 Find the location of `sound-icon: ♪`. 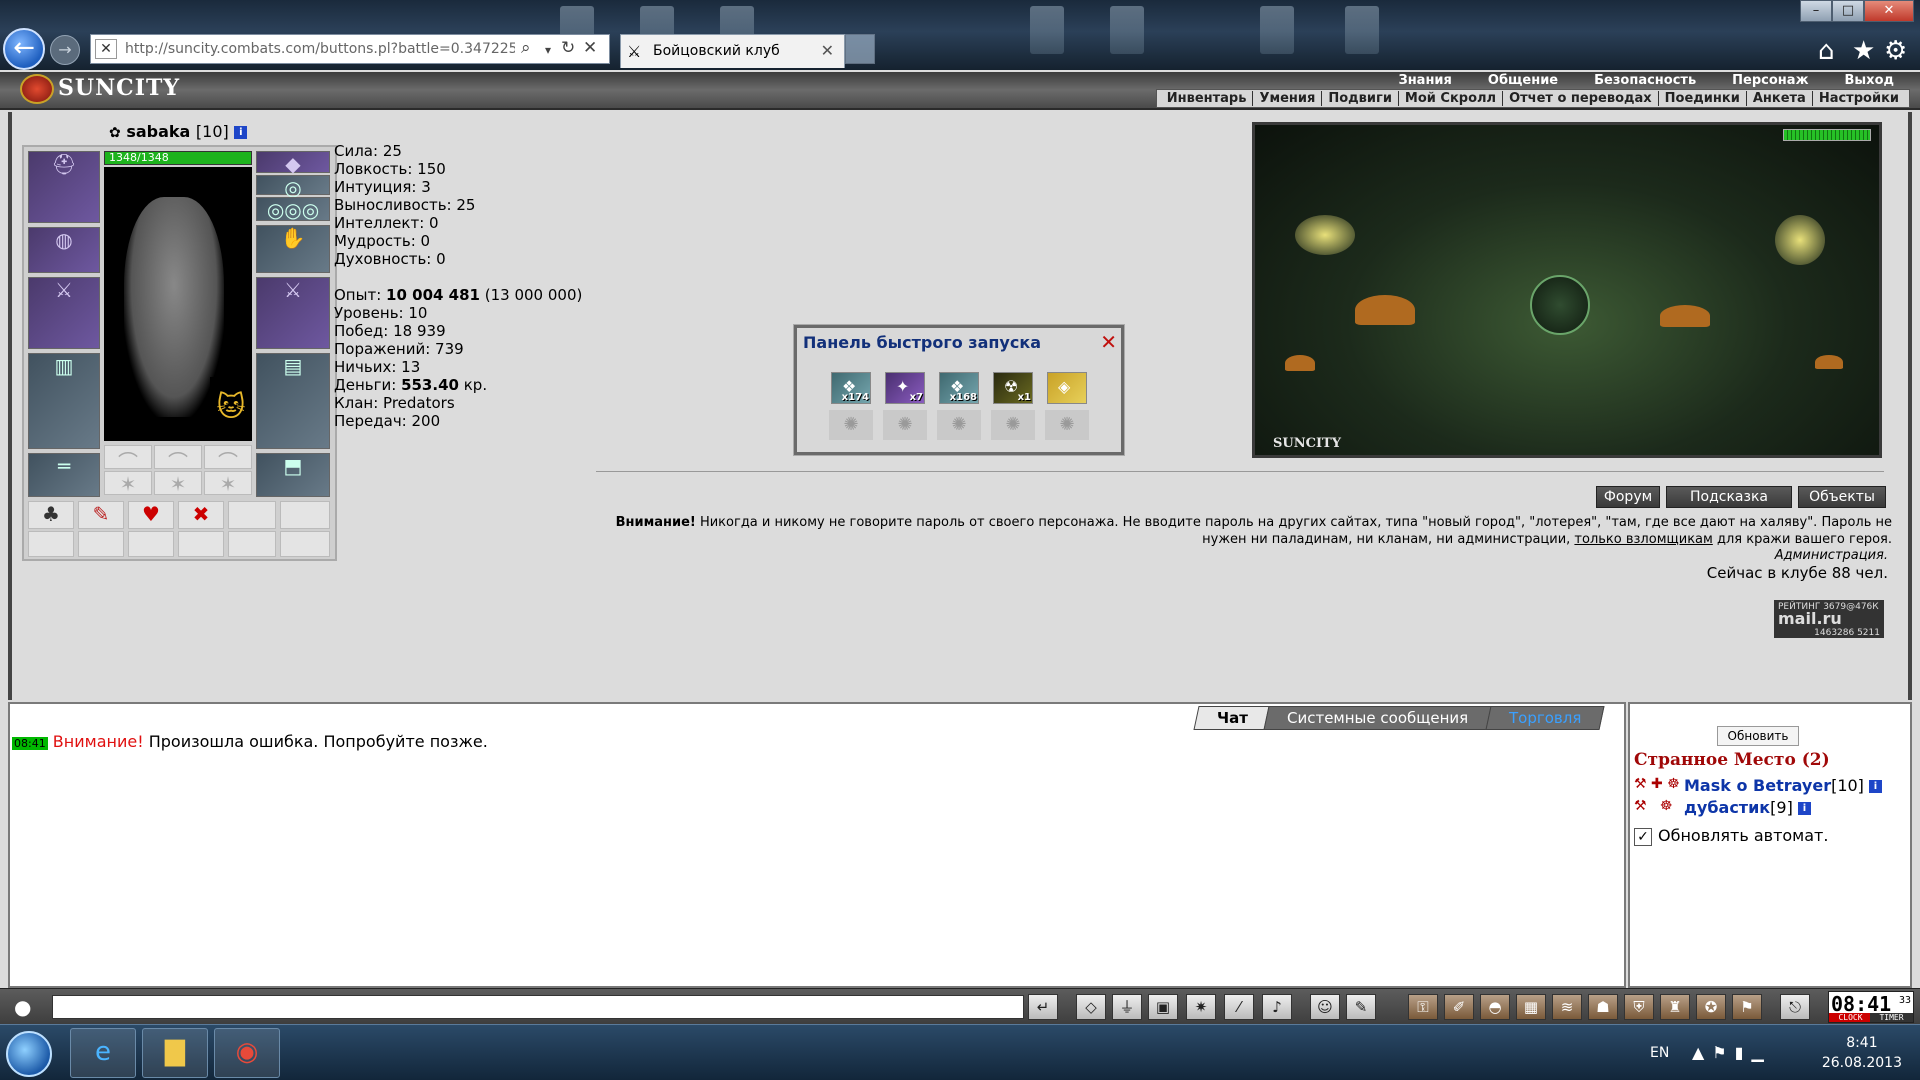

sound-icon: ♪ is located at coordinates (1277, 1007).